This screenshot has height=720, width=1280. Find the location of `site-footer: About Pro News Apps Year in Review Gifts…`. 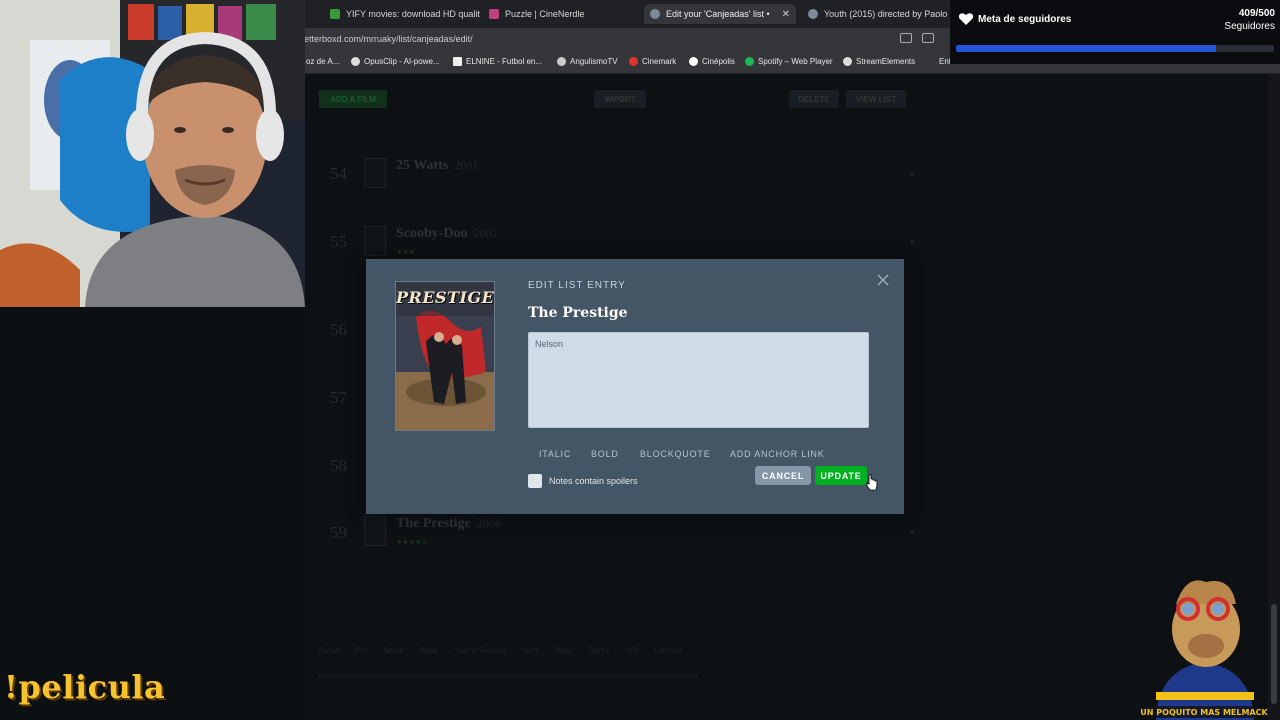

site-footer: About Pro News Apps Year in Review Gifts… is located at coordinates (500, 650).